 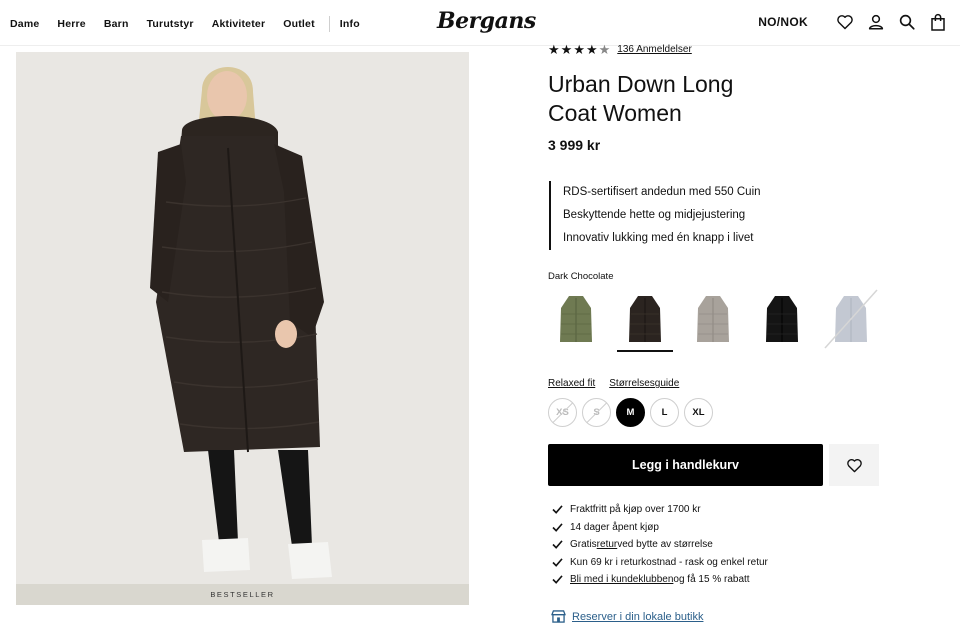 What do you see at coordinates (678, 99) in the screenshot?
I see `product-title: Urban Down Long Coat Women` at bounding box center [678, 99].